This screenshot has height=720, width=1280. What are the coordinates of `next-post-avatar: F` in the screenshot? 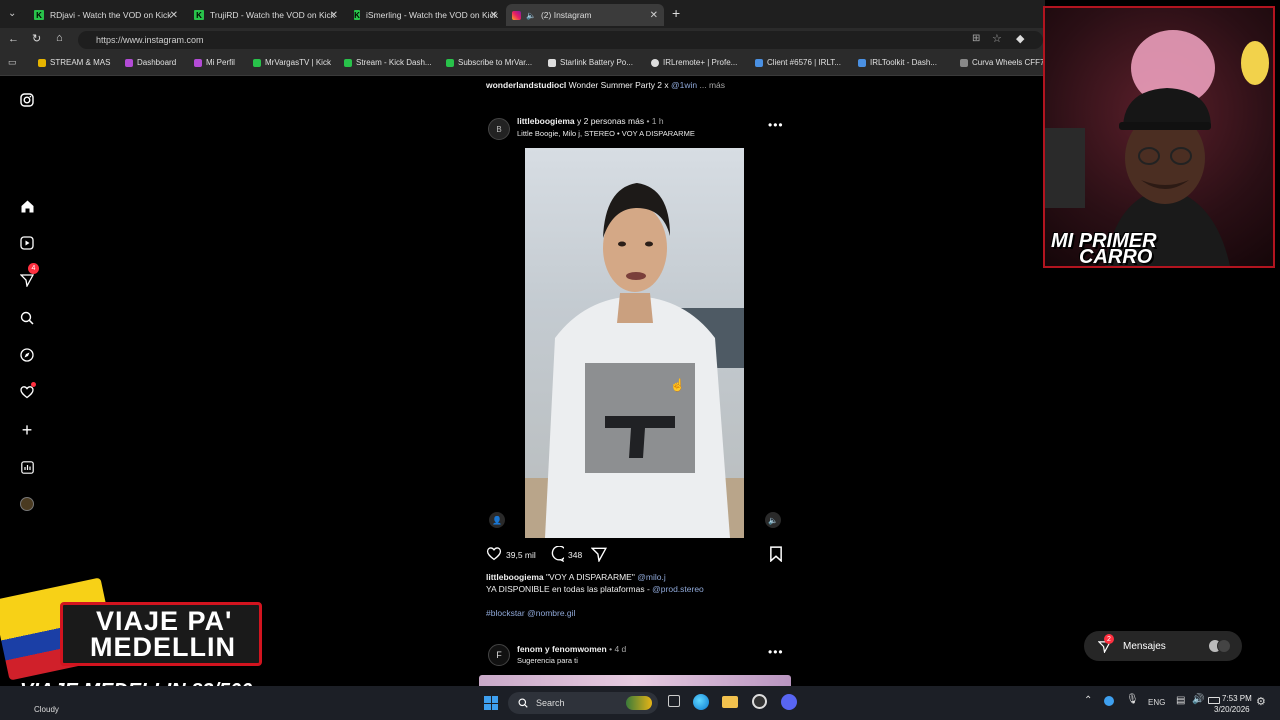 It's located at (499, 655).